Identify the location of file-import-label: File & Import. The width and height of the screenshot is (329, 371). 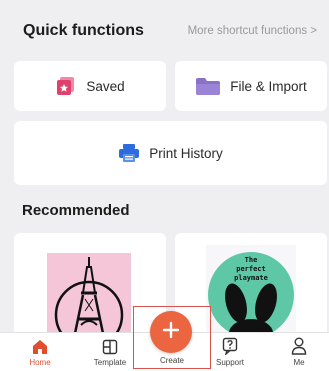
(268, 86).